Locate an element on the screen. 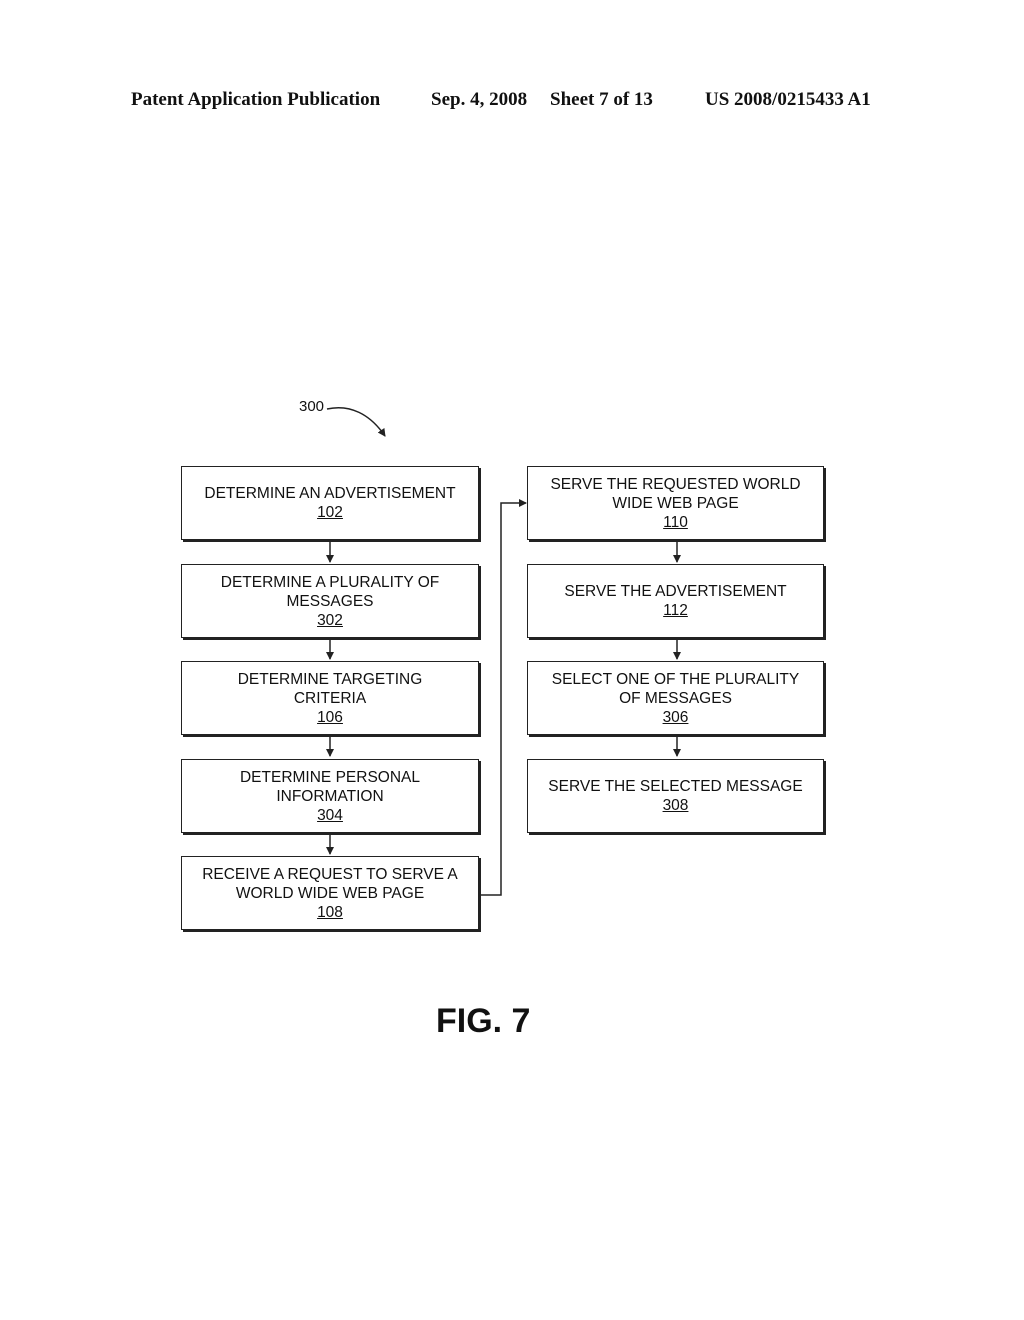  step-text: DETERMINE PERSONAL is located at coordinates (329, 777).